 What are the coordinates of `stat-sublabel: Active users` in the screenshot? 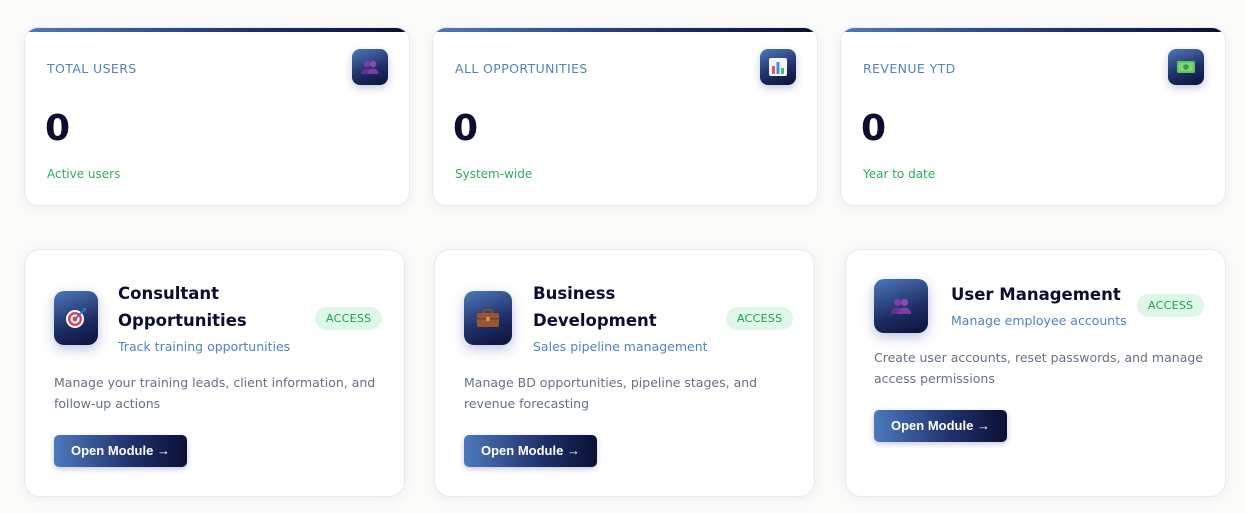 It's located at (84, 174).